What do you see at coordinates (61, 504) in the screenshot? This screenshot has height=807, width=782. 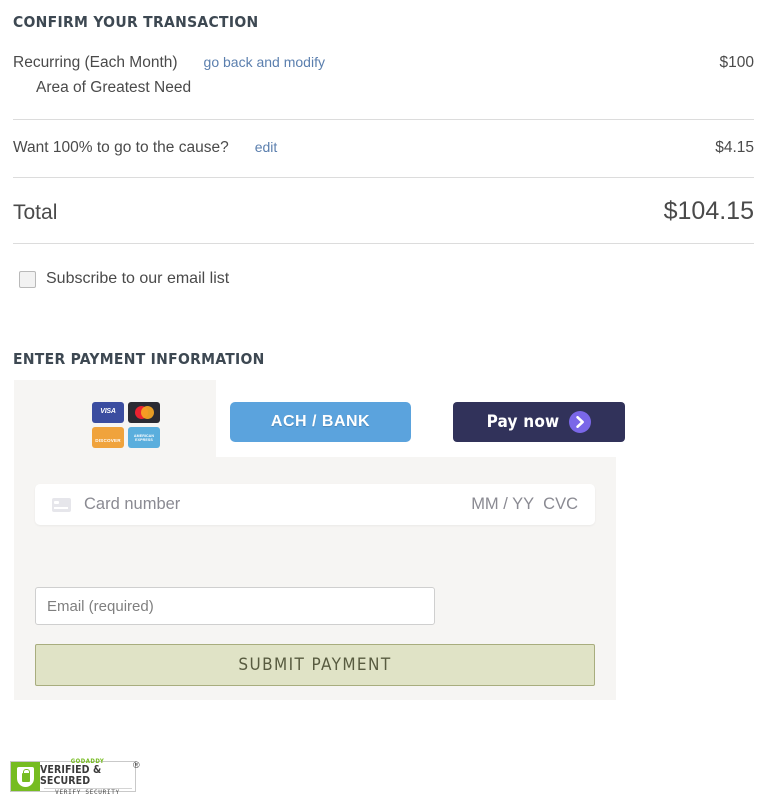 I see `credit-card-icon` at bounding box center [61, 504].